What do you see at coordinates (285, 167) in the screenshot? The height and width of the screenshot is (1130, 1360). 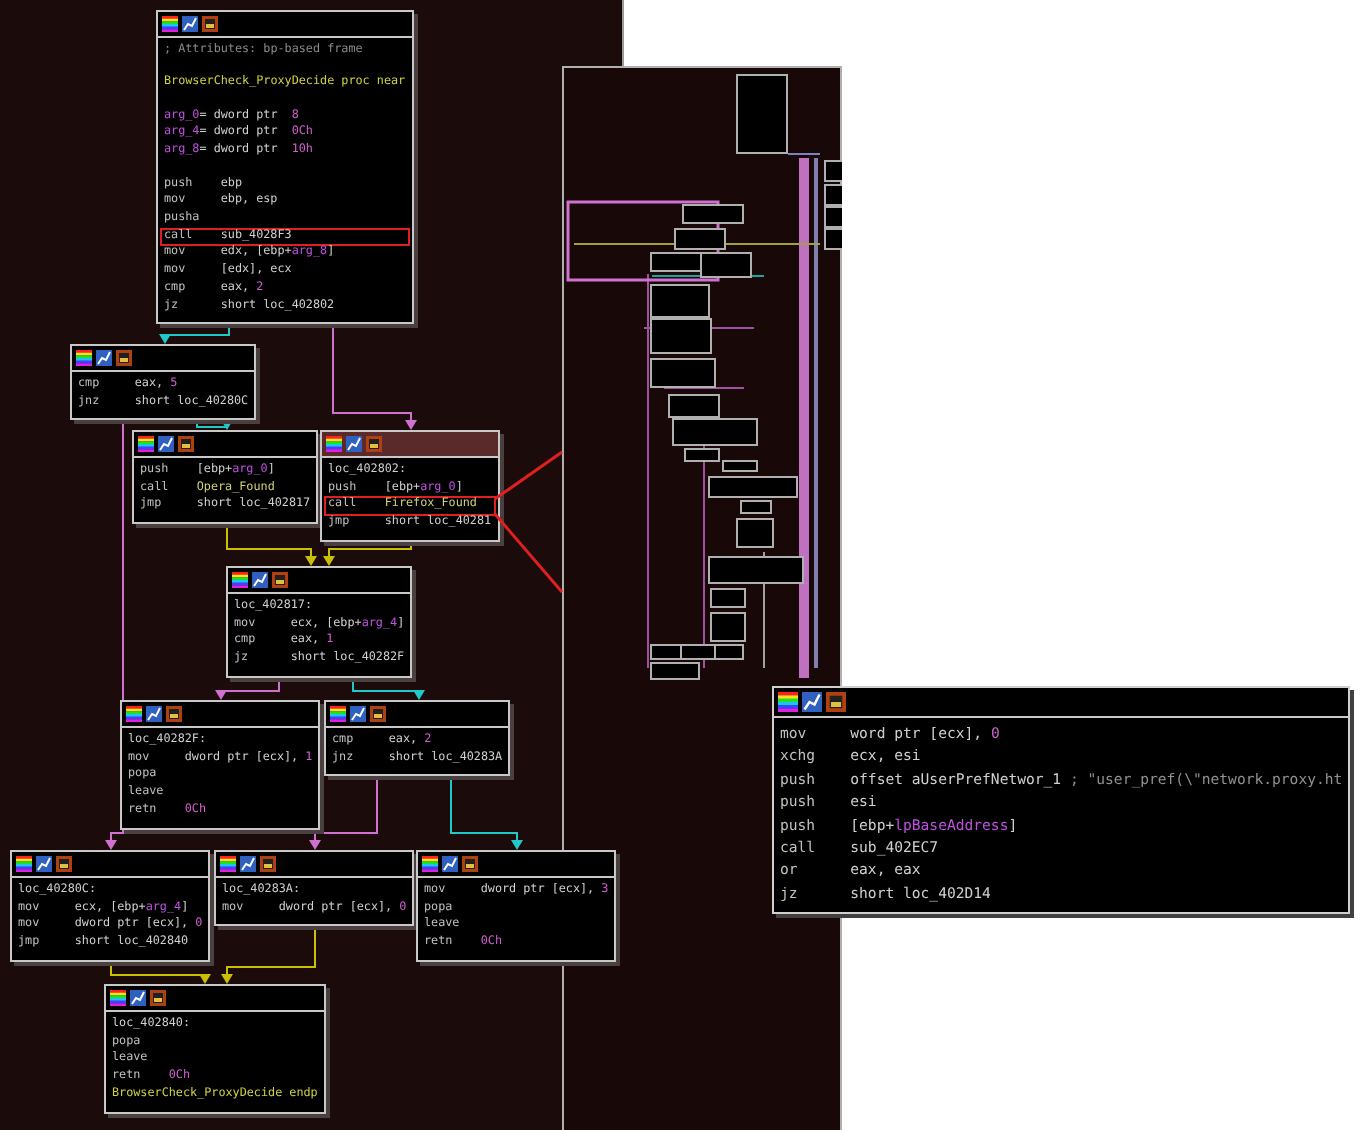 I see `graph-node` at bounding box center [285, 167].